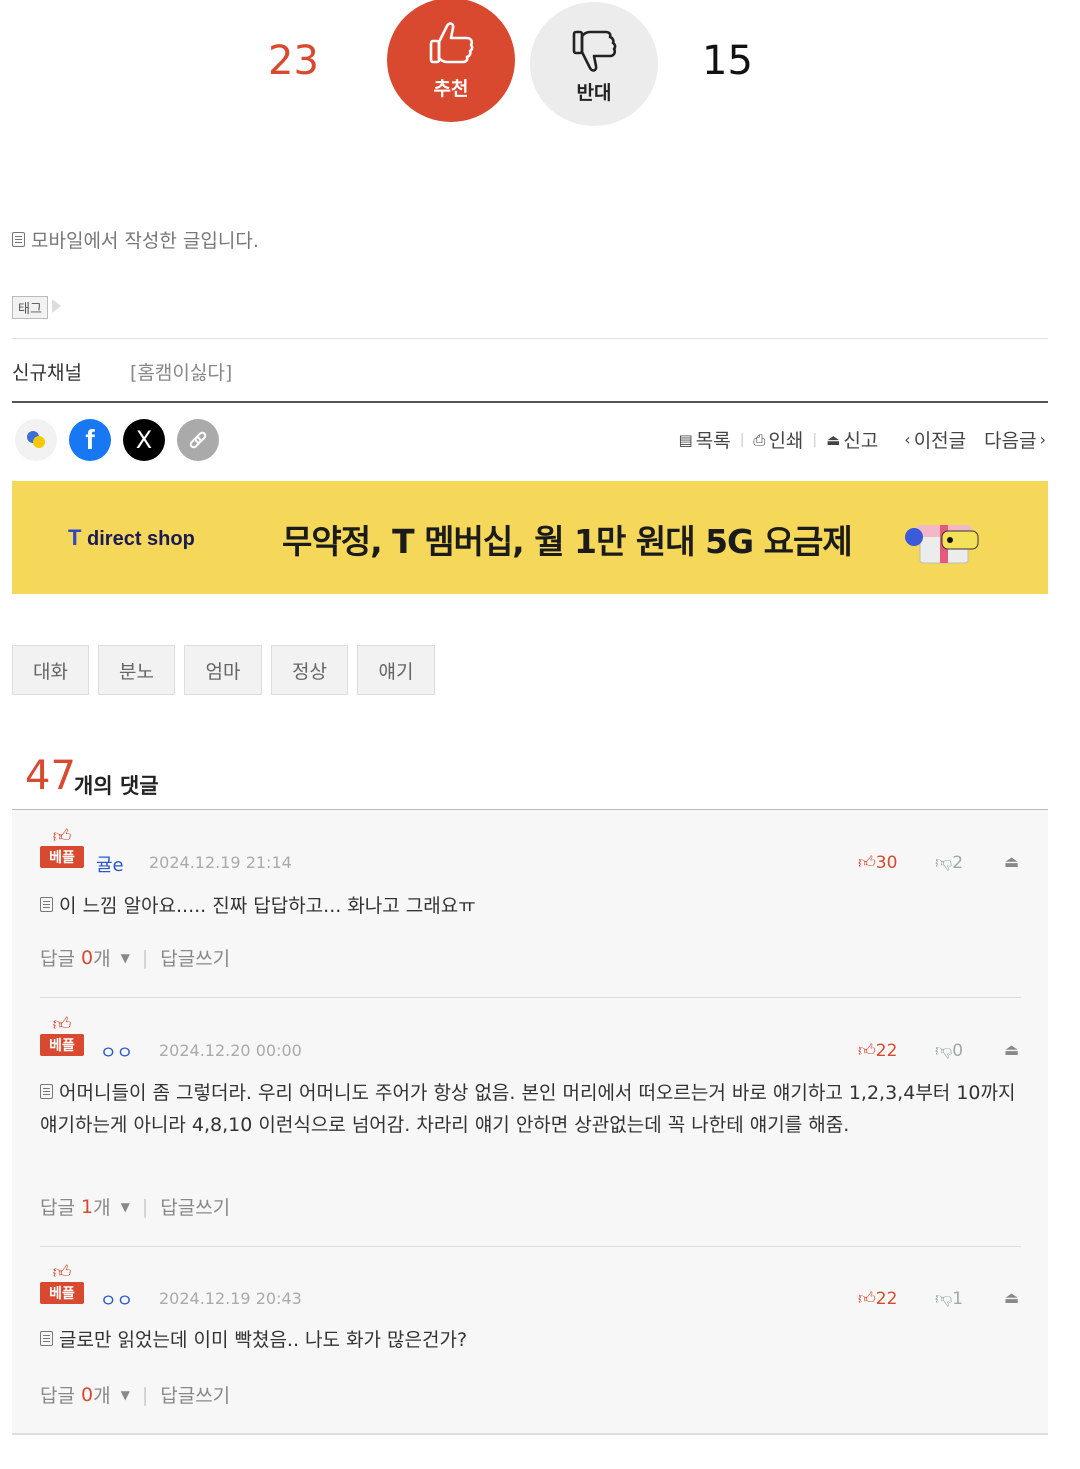 The height and width of the screenshot is (1469, 1080). What do you see at coordinates (145, 241) in the screenshot?
I see `mobile-note-text: 모바일에서 작성한 글입니다.` at bounding box center [145, 241].